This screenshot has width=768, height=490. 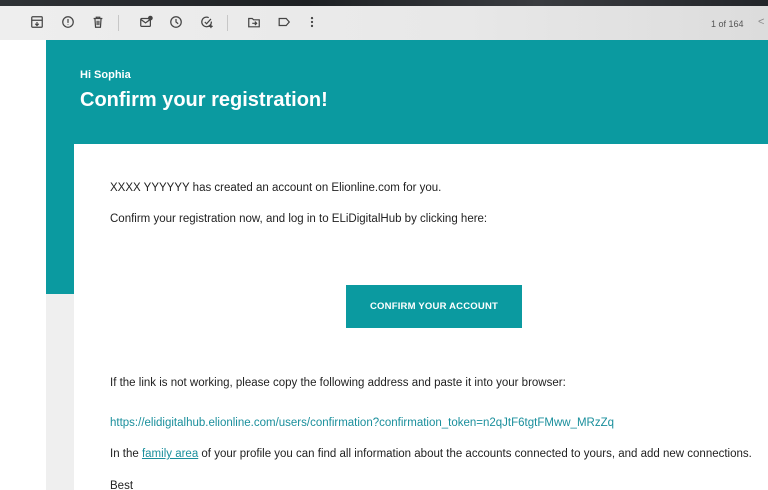 I want to click on message-counter: 1 of 164, so click(x=727, y=24).